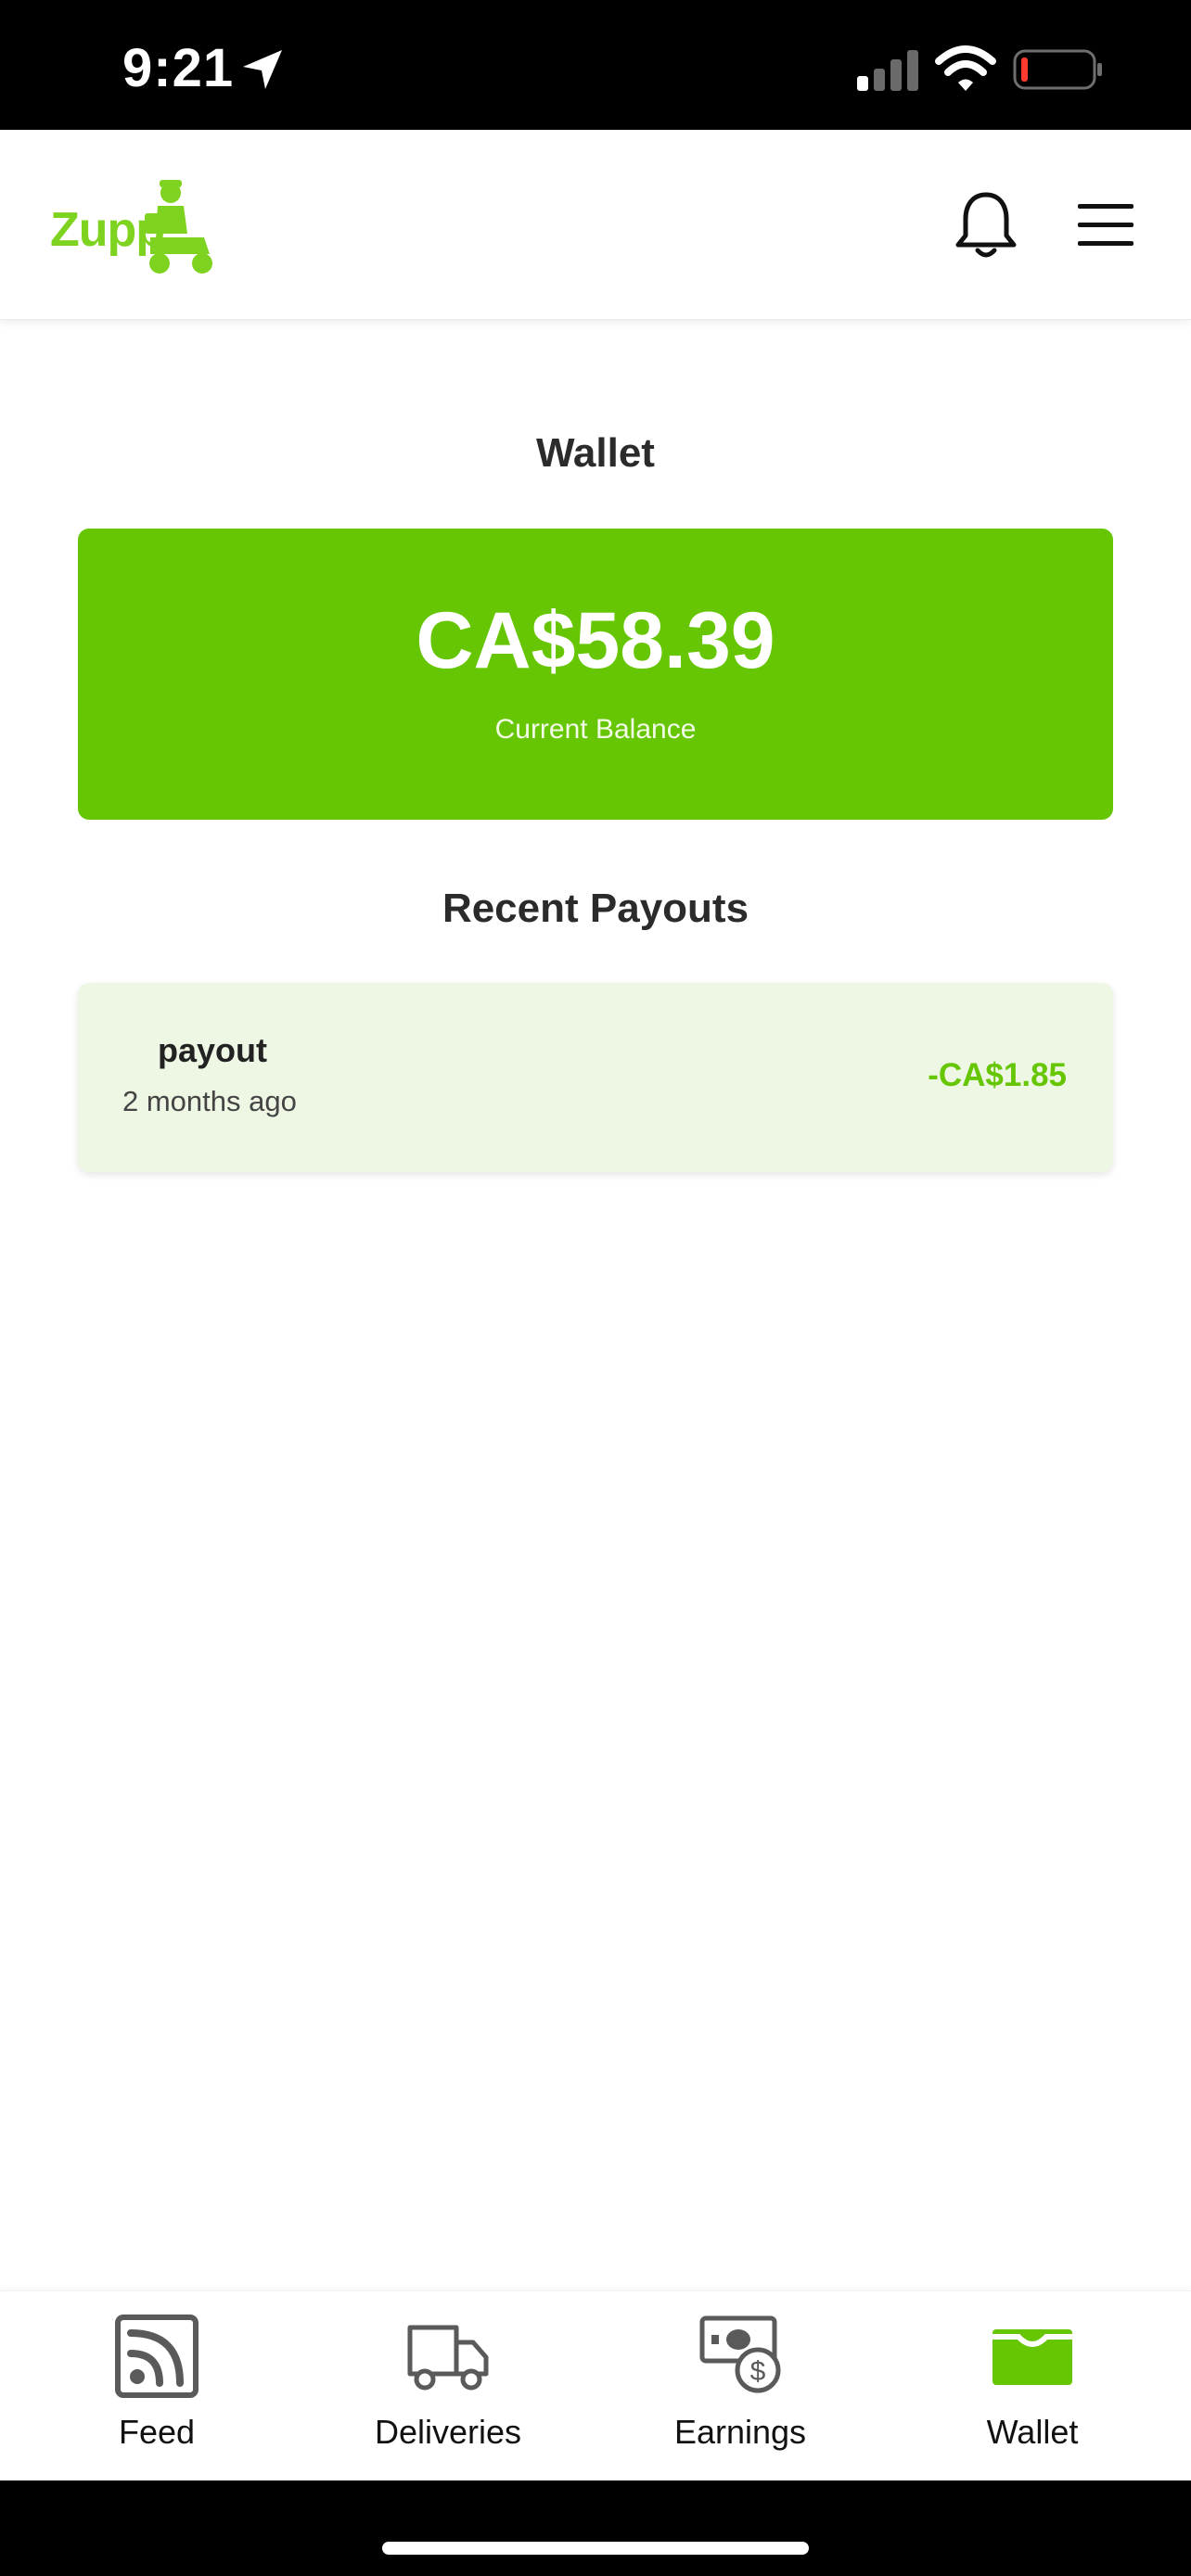 This screenshot has width=1191, height=2576. I want to click on tab-label-wallet: Wallet, so click(1032, 2432).